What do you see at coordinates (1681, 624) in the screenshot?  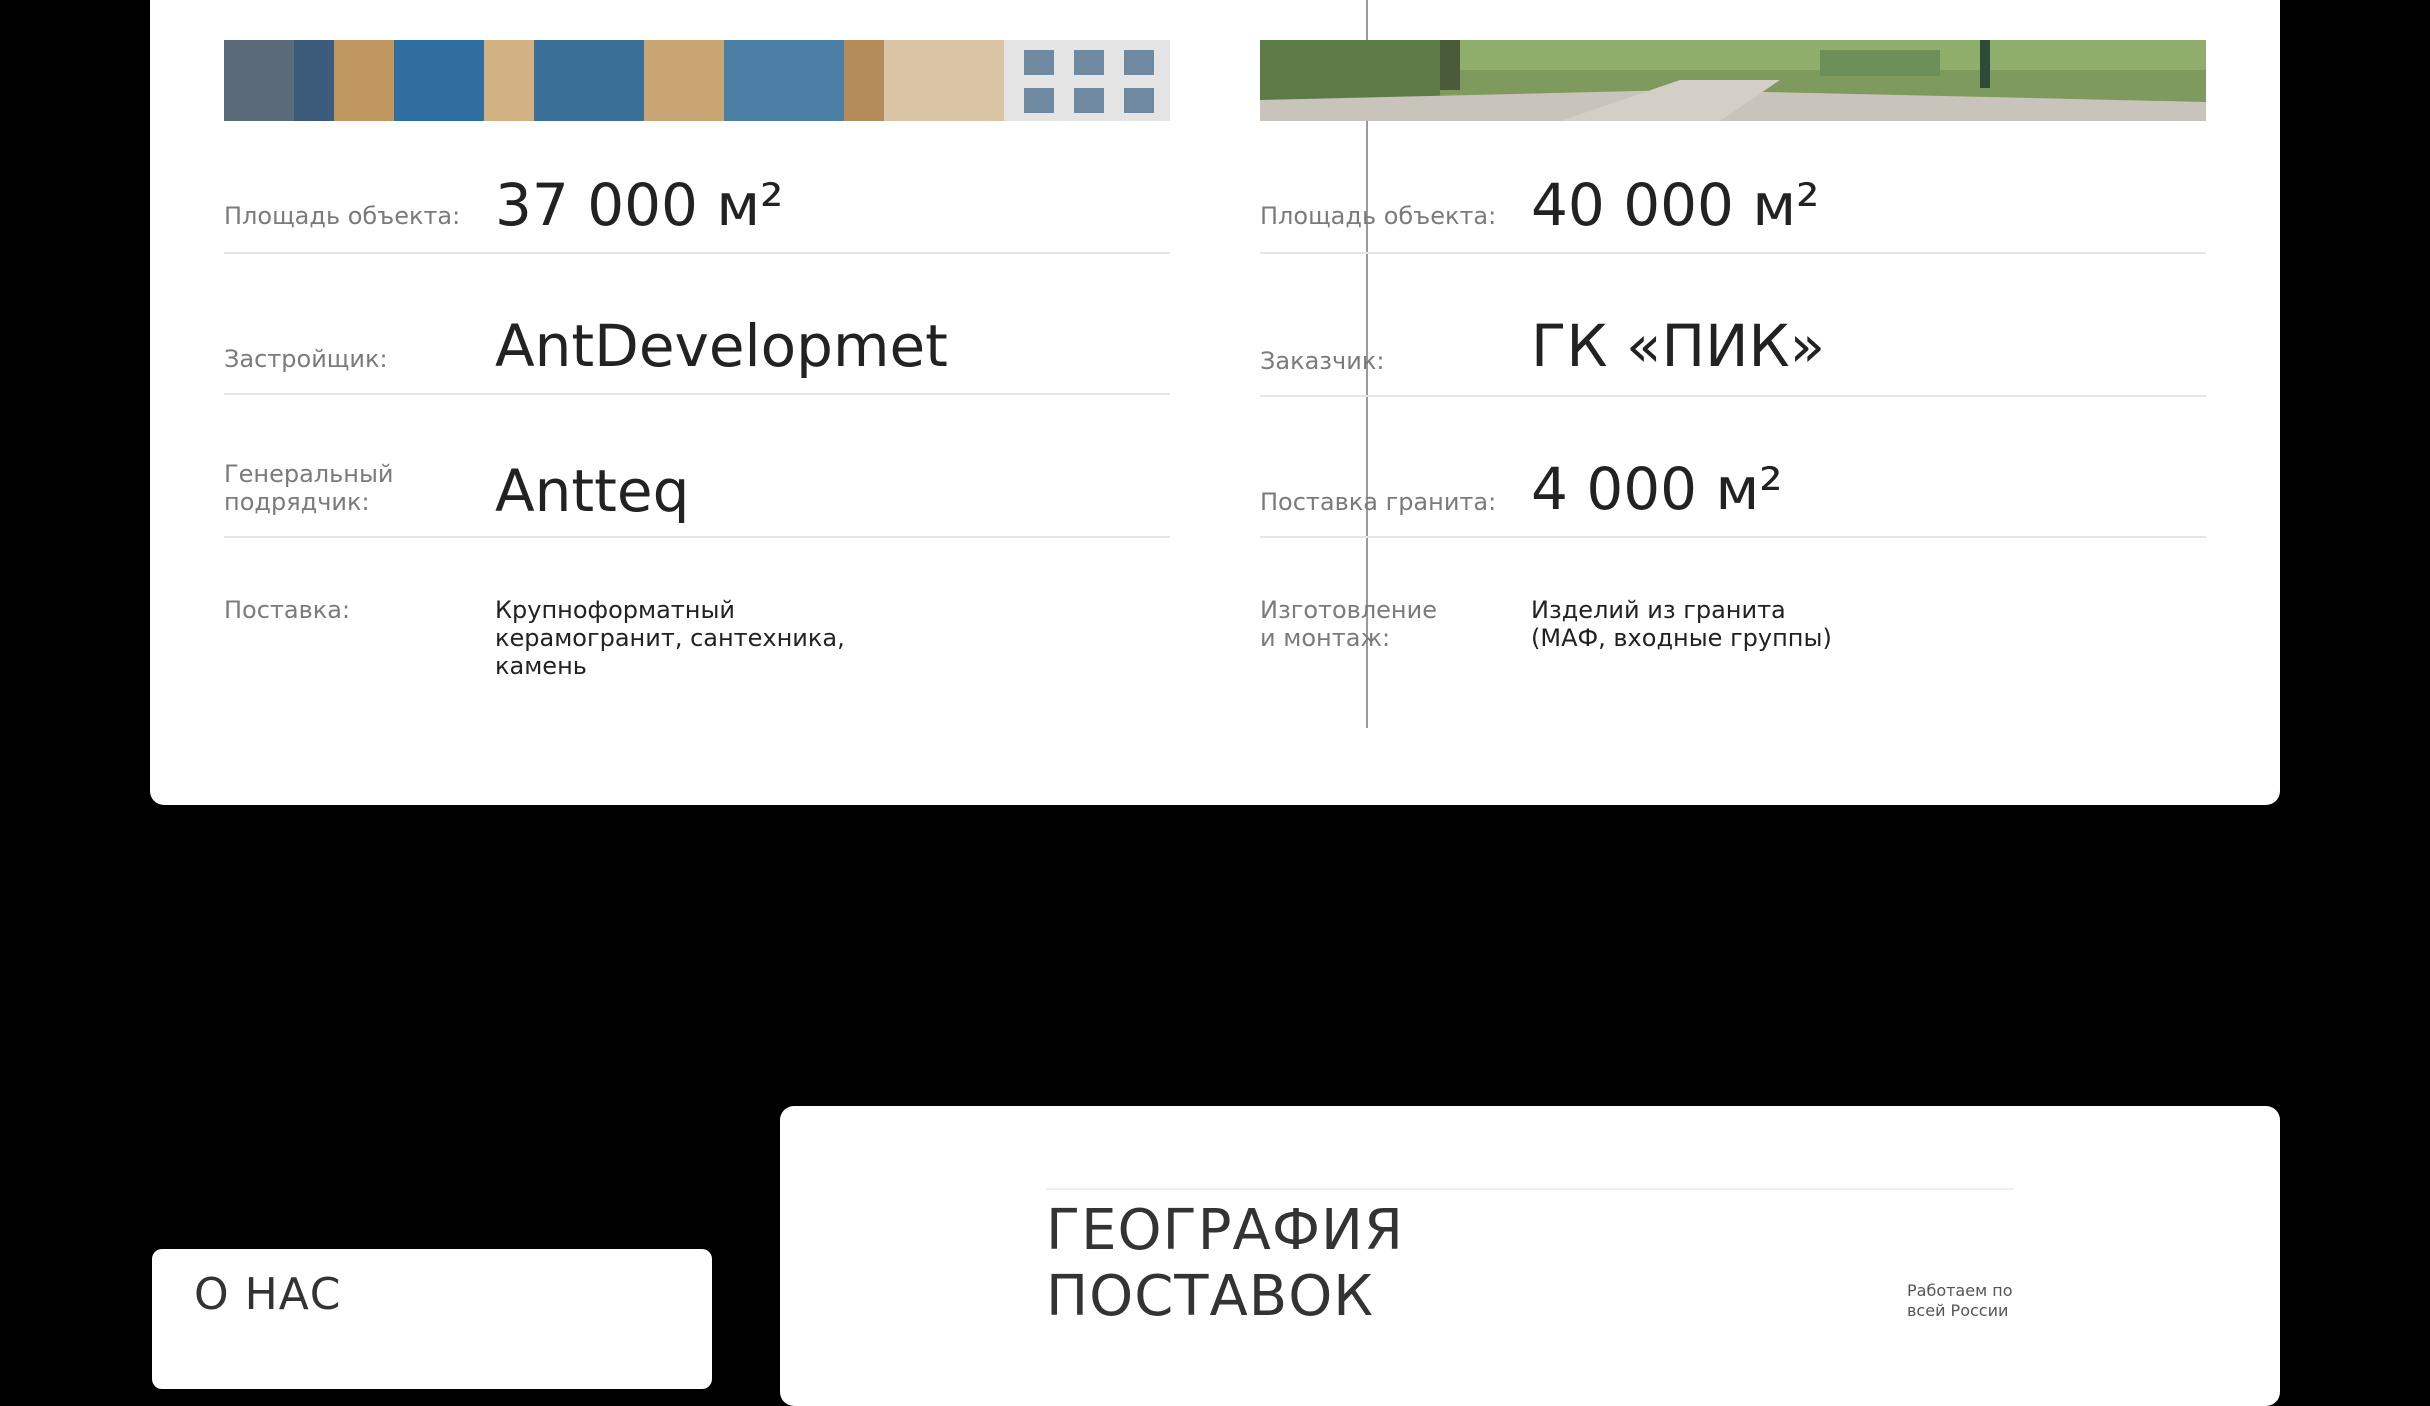 I see `detail-value: Изделий из гранита (МАФ, входные группы)` at bounding box center [1681, 624].